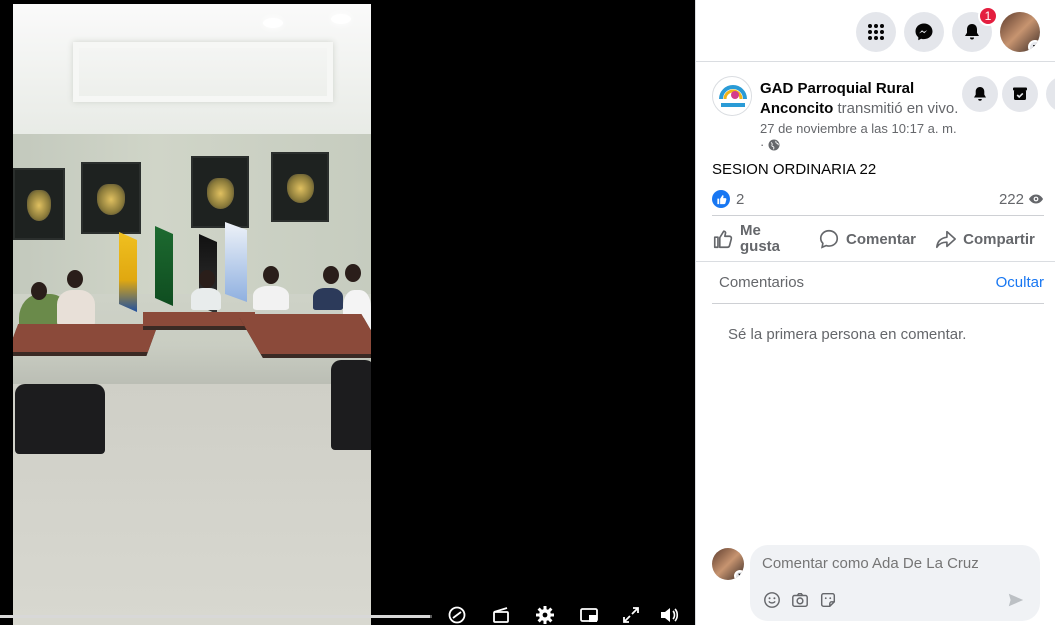  What do you see at coordinates (669, 614) in the screenshot?
I see `volume-icon` at bounding box center [669, 614].